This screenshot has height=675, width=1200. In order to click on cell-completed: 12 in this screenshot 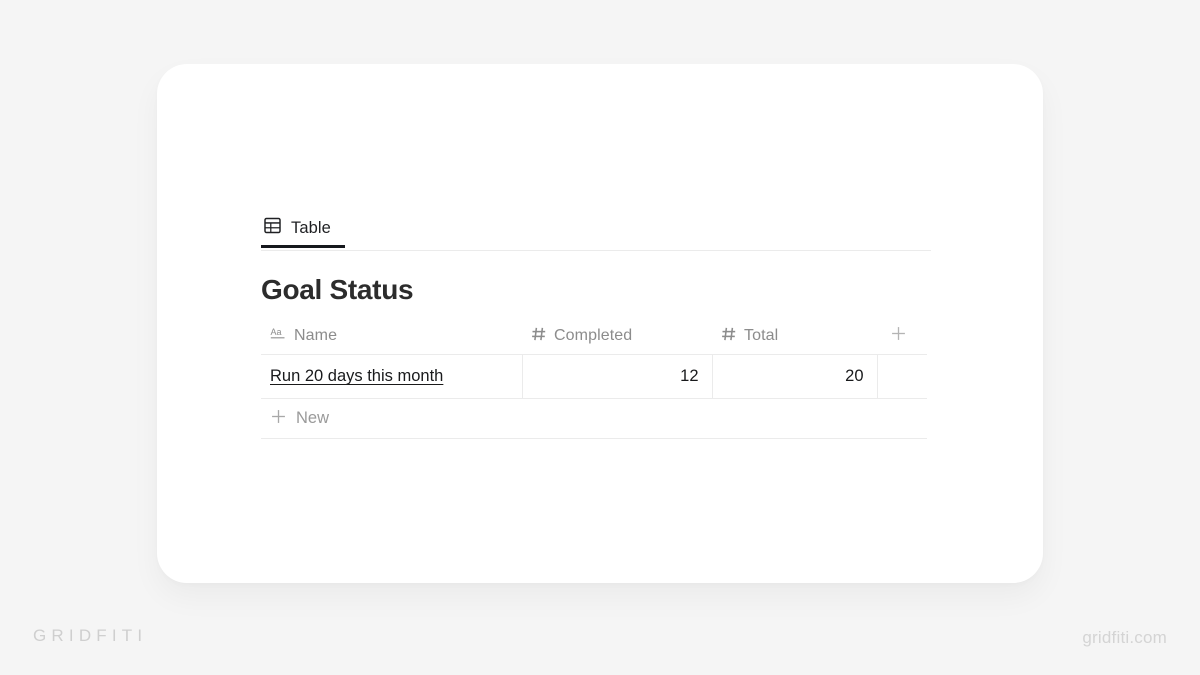, I will do `click(617, 376)`.